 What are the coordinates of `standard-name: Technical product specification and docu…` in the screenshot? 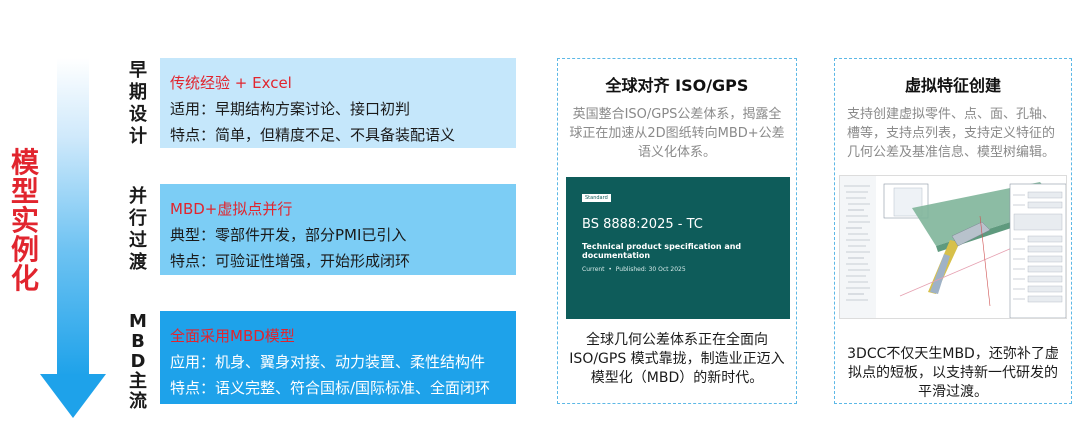 It's located at (662, 251).